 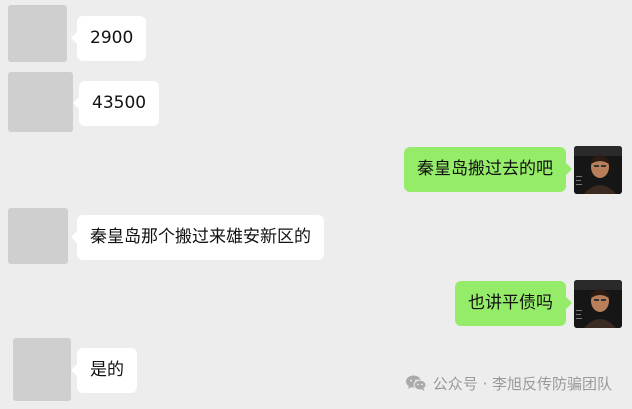 What do you see at coordinates (116, 103) in the screenshot?
I see `message-bubble-received: 43500` at bounding box center [116, 103].